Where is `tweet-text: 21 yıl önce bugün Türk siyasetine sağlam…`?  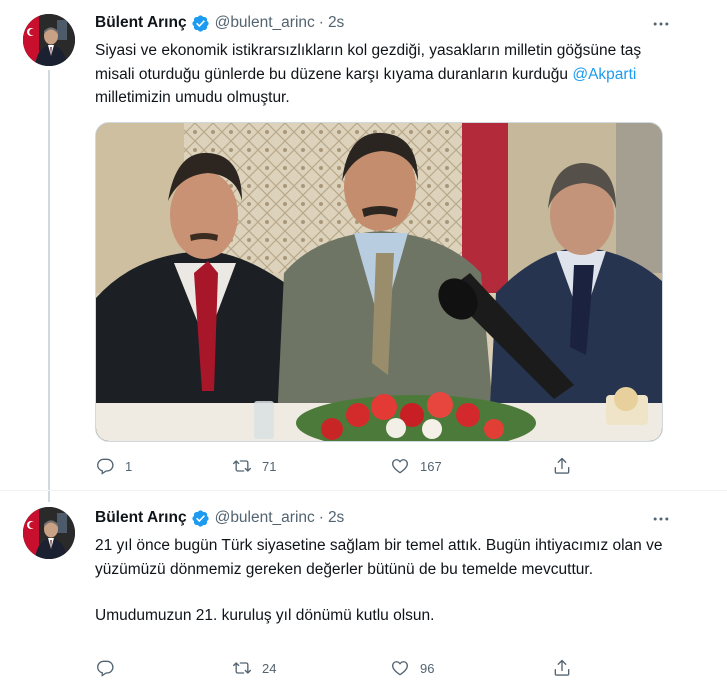
tweet-text: 21 yıl önce bugün Türk siyasetine sağlam… is located at coordinates (385, 581).